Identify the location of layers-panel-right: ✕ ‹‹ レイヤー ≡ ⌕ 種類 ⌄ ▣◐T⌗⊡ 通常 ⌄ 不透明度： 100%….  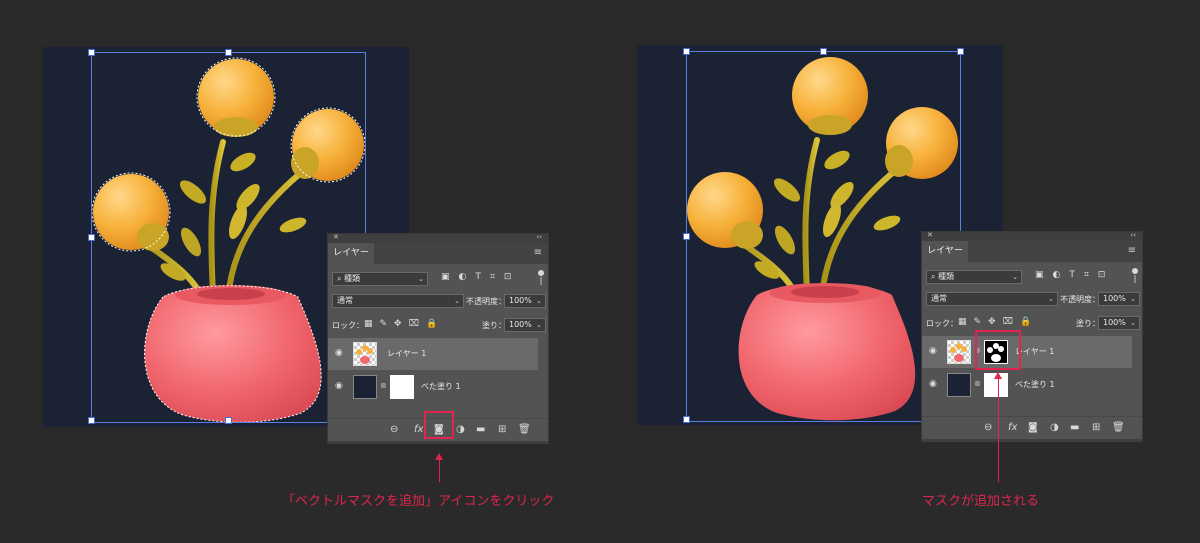
(1032, 336).